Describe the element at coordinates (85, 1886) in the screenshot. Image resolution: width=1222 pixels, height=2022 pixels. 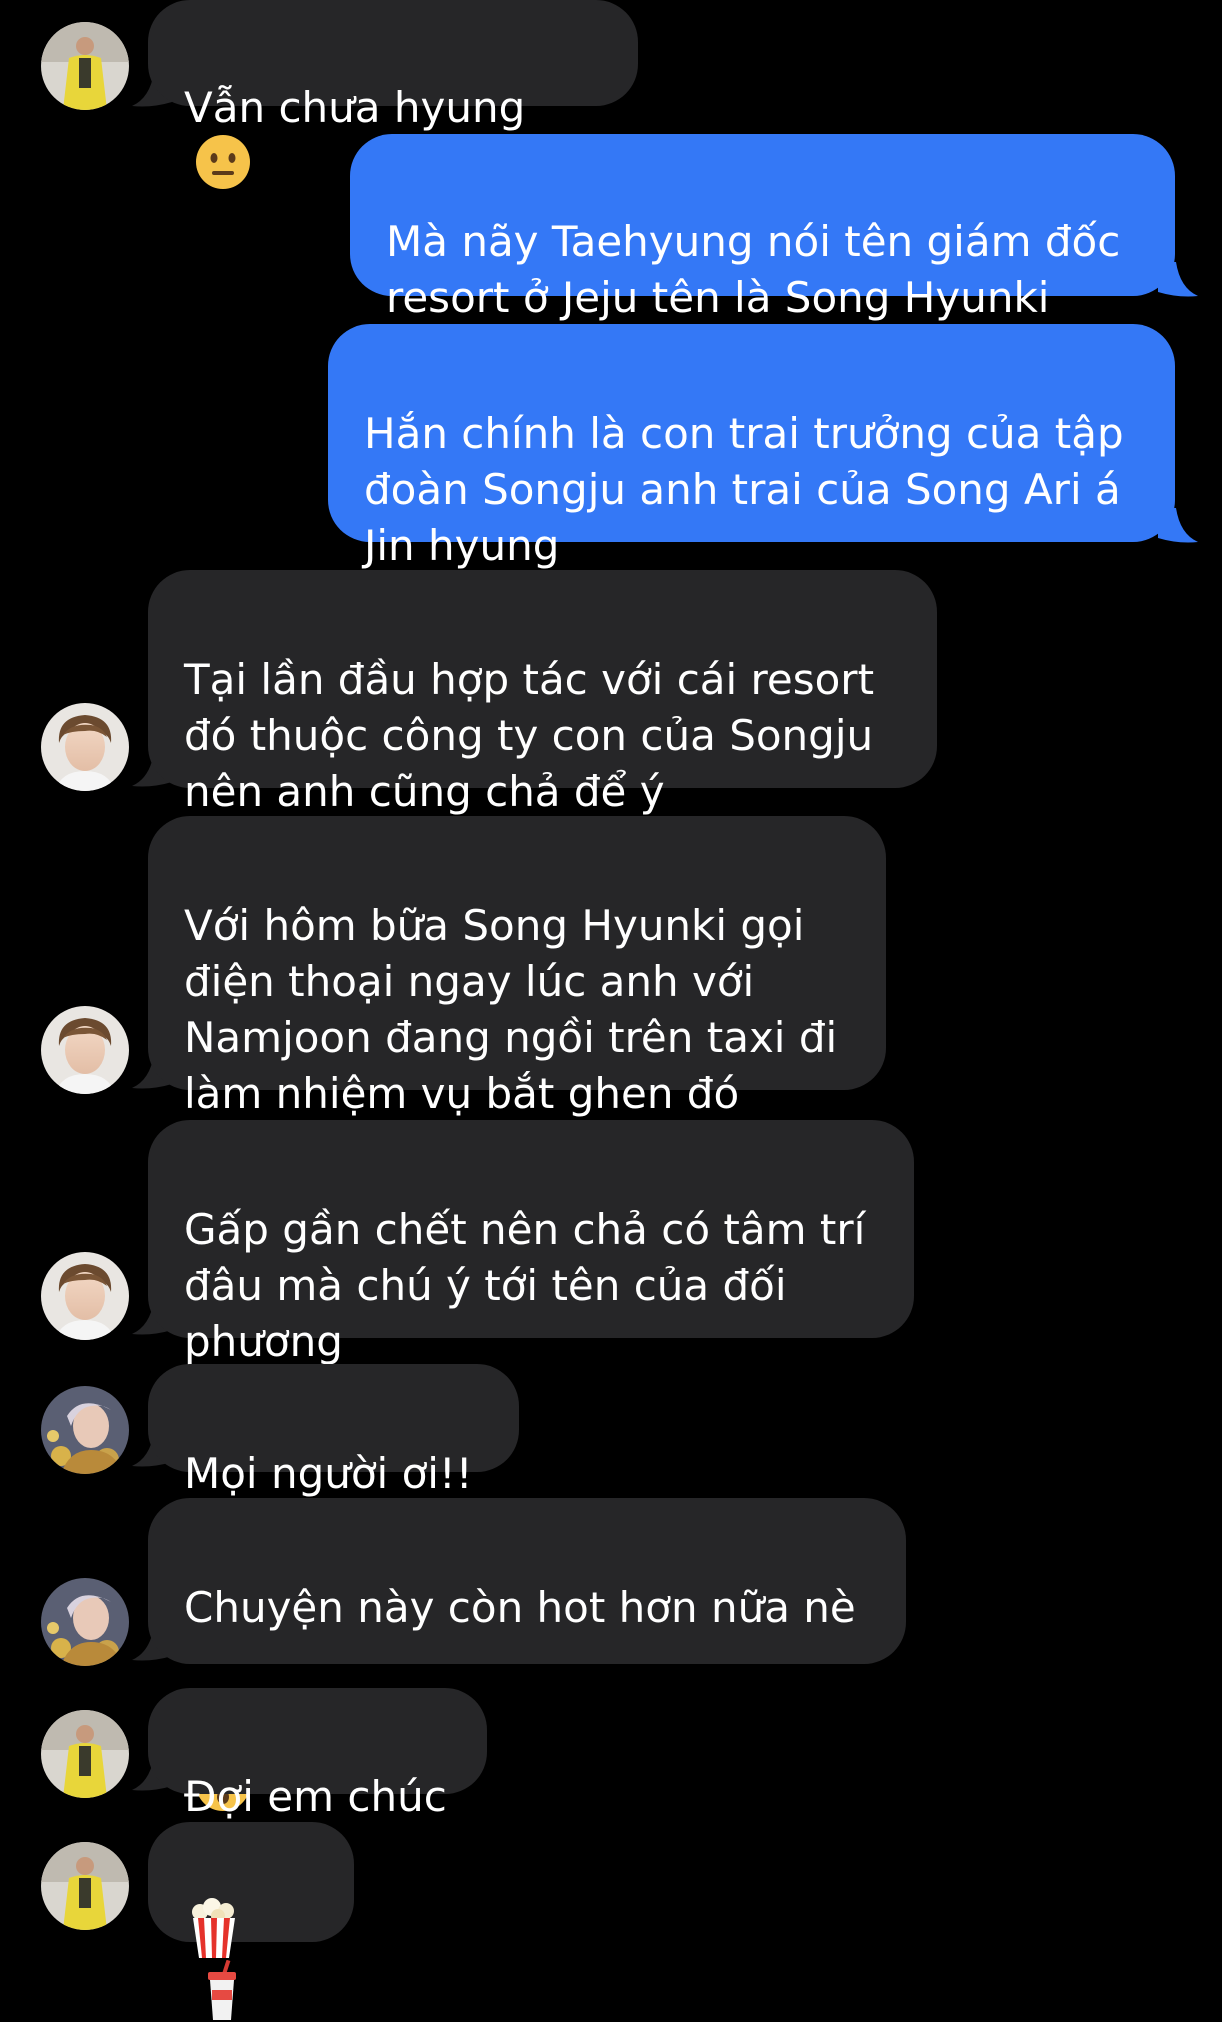
I see `avatar-yellow-suit` at that location.